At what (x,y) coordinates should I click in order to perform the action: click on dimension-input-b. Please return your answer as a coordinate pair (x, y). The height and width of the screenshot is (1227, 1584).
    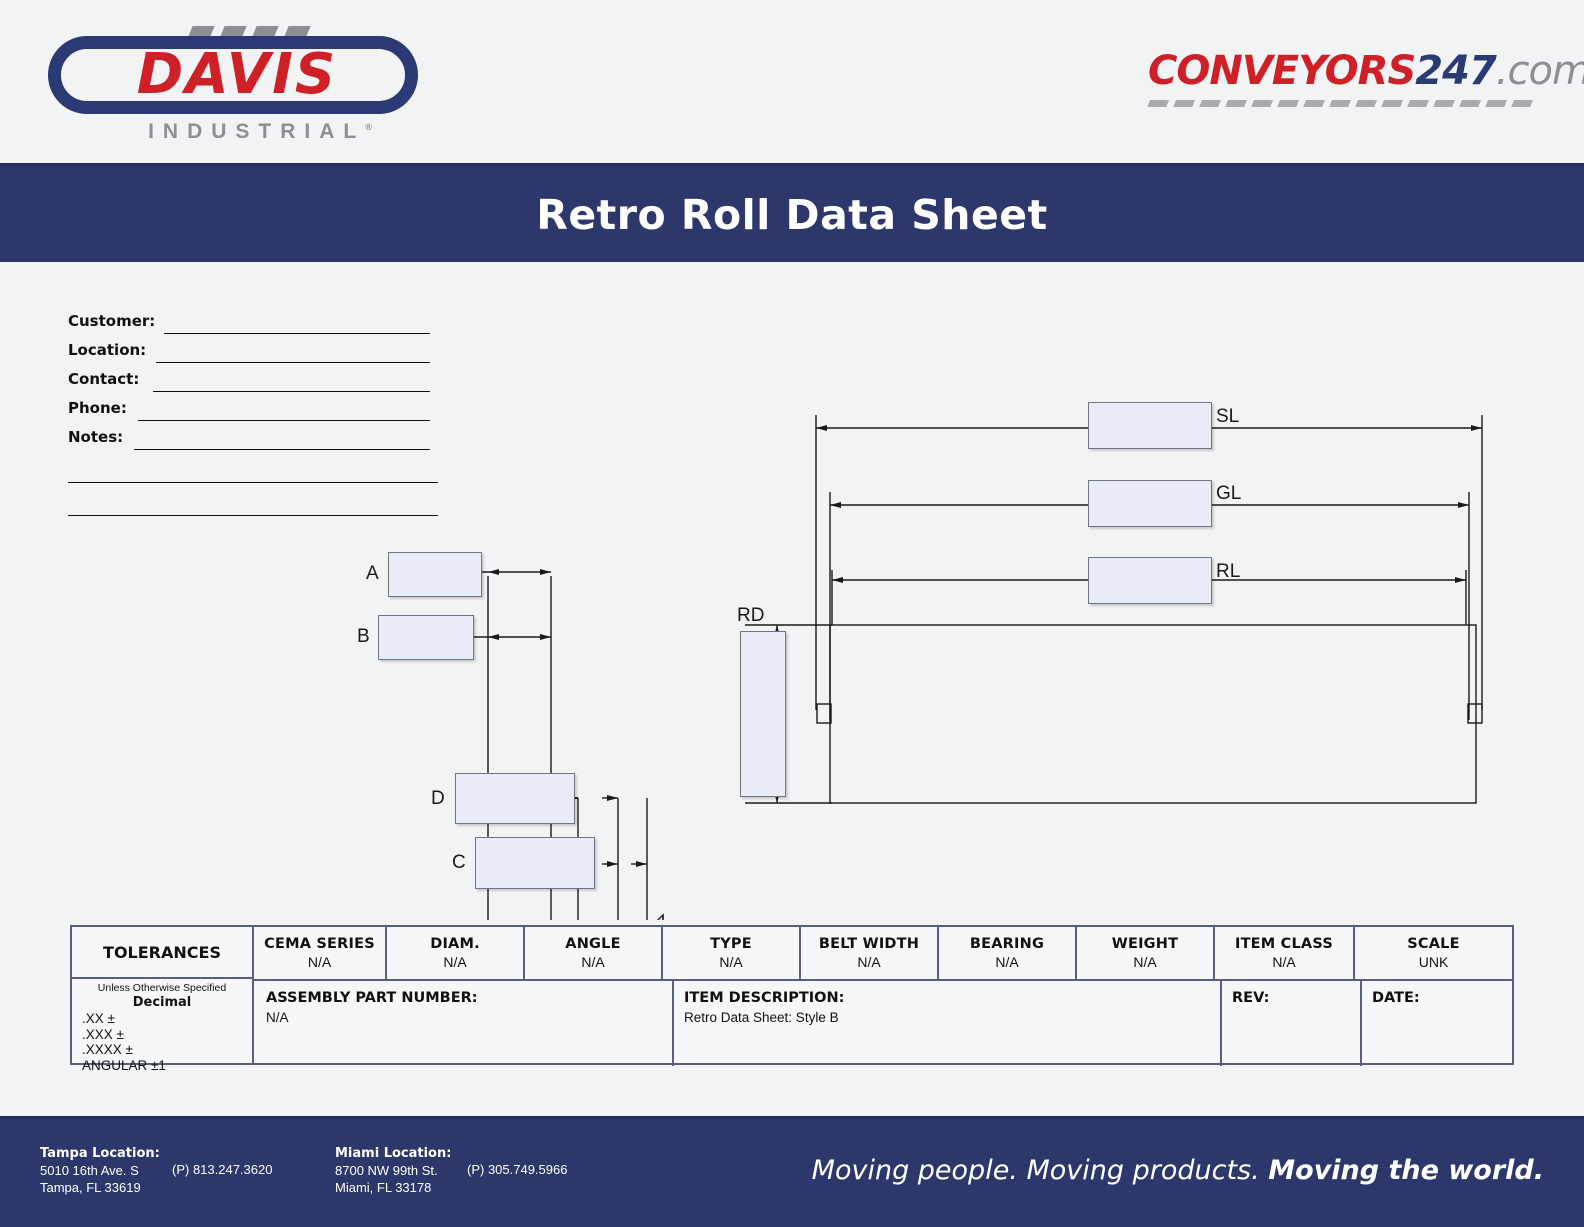
    Looking at the image, I should click on (426, 637).